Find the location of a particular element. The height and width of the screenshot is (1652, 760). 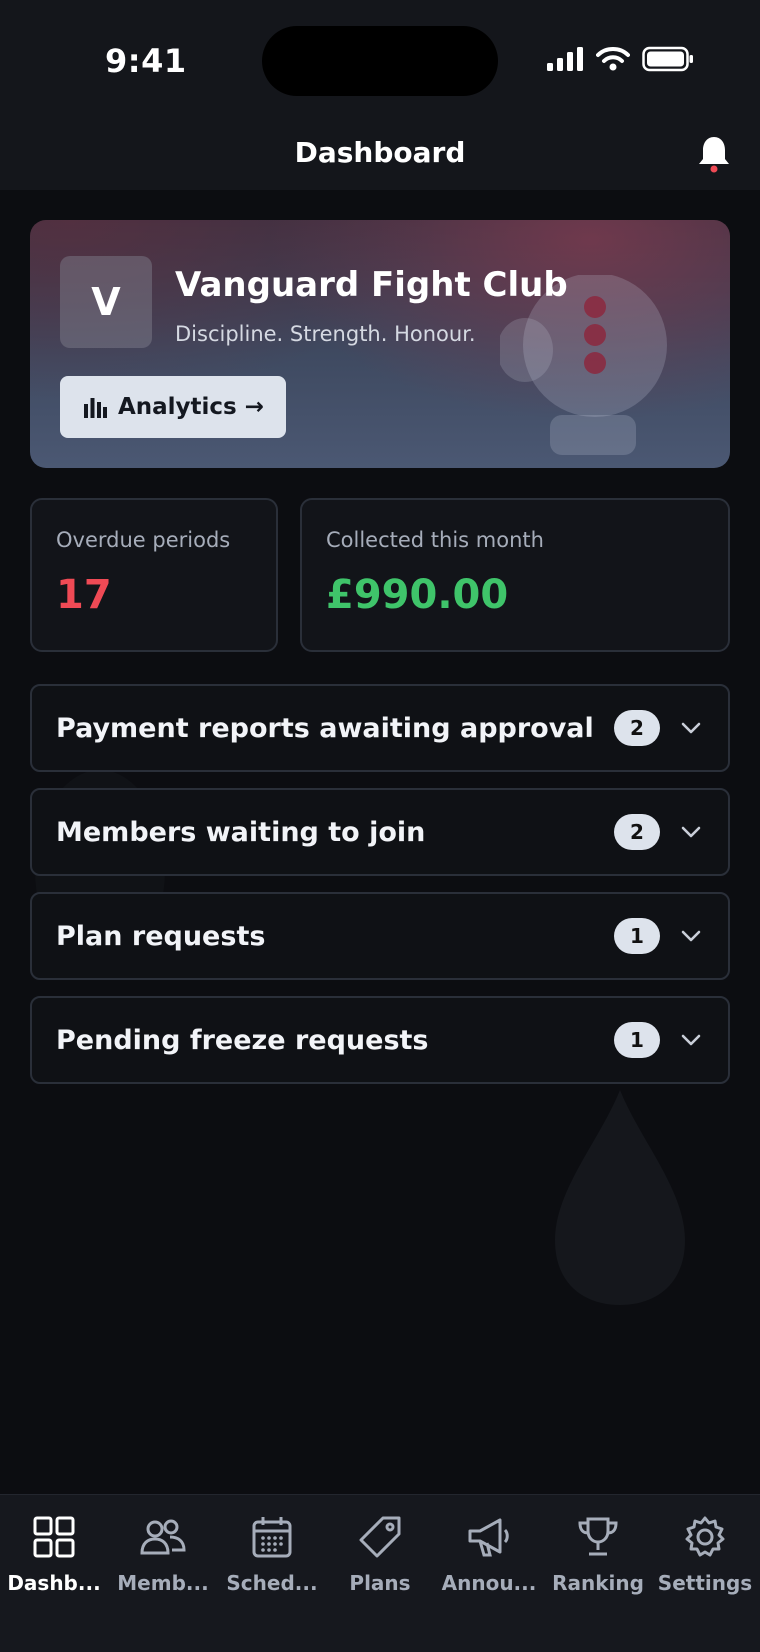

megaphone-icon is located at coordinates (488, 1537).